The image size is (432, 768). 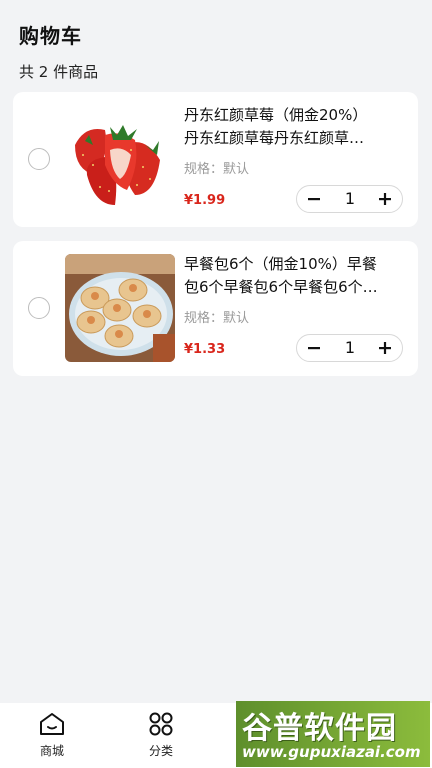 What do you see at coordinates (52, 724) in the screenshot?
I see `home-icon` at bounding box center [52, 724].